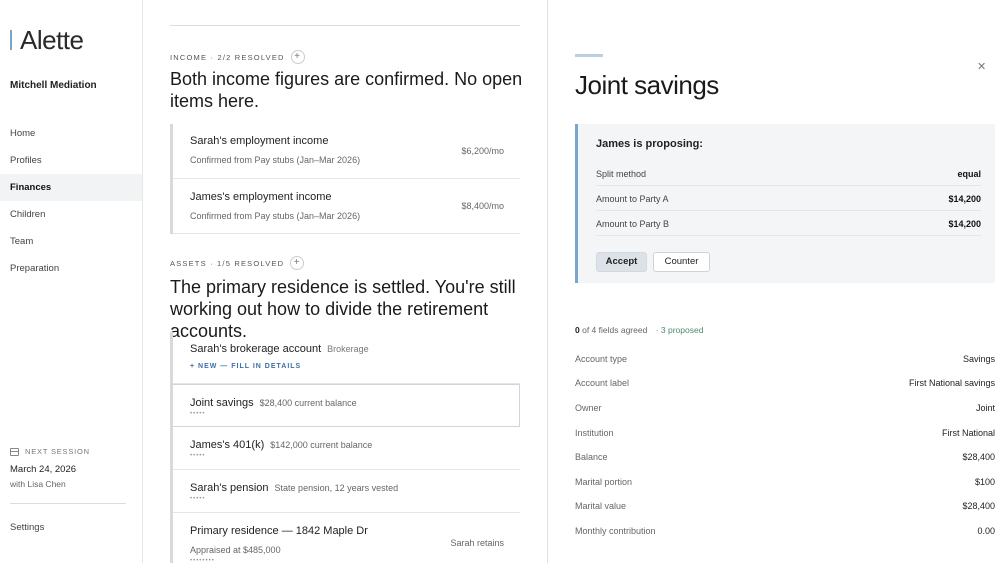 Image resolution: width=1000 pixels, height=563 pixels. Describe the element at coordinates (256, 349) in the screenshot. I see `item-title-text: Sarah's brokerage account` at that location.